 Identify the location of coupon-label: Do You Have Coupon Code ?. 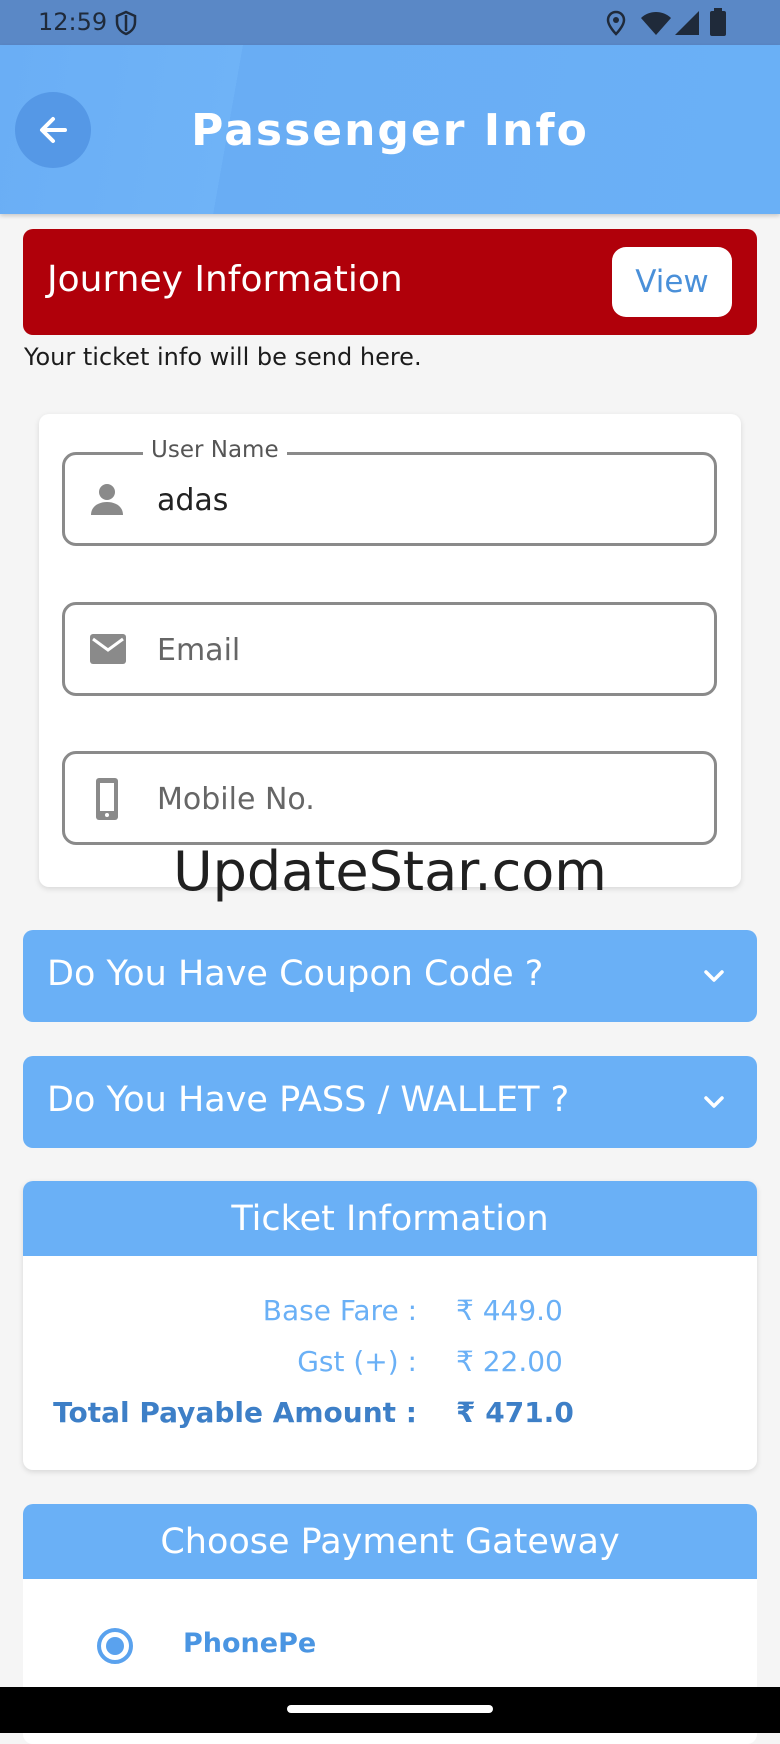
(295, 974).